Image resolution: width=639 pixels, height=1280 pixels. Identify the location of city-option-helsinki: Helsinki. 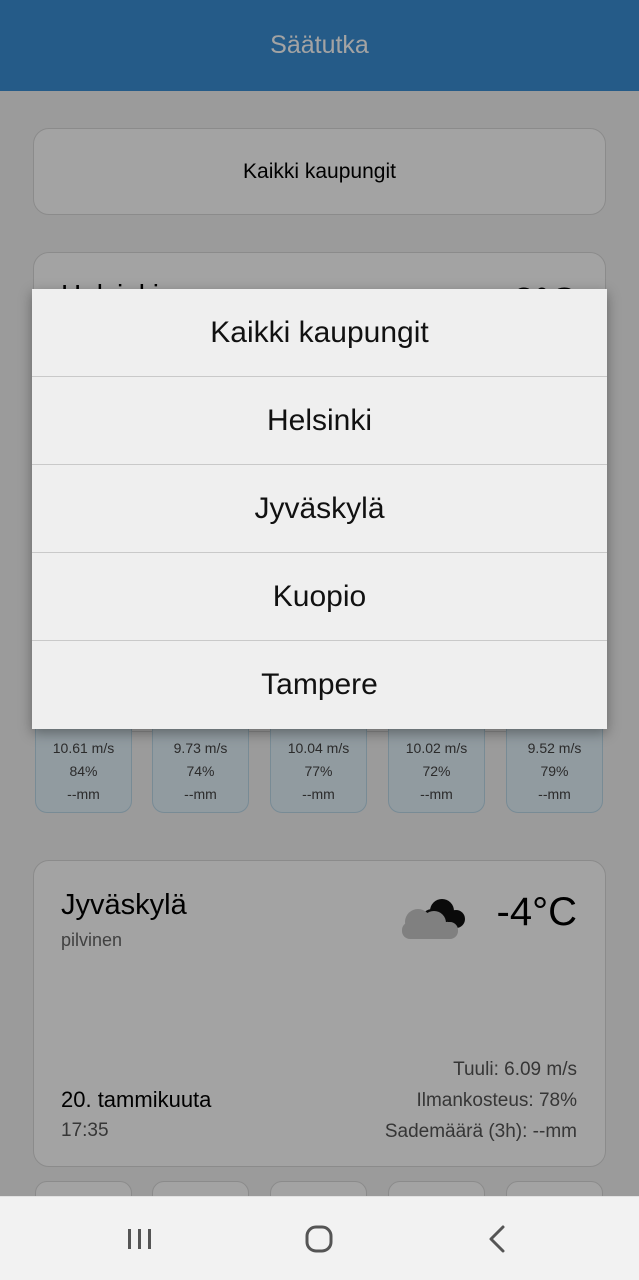
(319, 421).